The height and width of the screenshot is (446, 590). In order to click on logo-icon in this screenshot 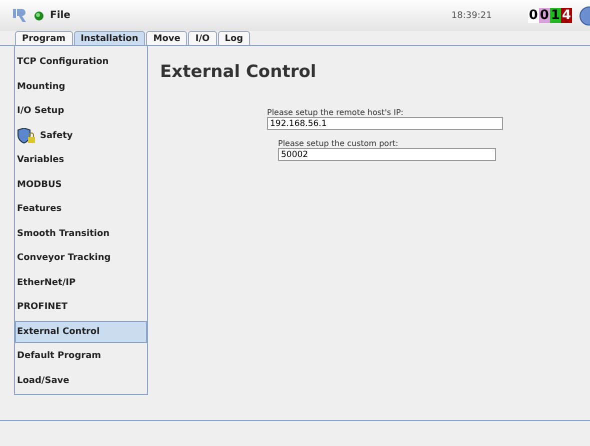, I will do `click(19, 15)`.